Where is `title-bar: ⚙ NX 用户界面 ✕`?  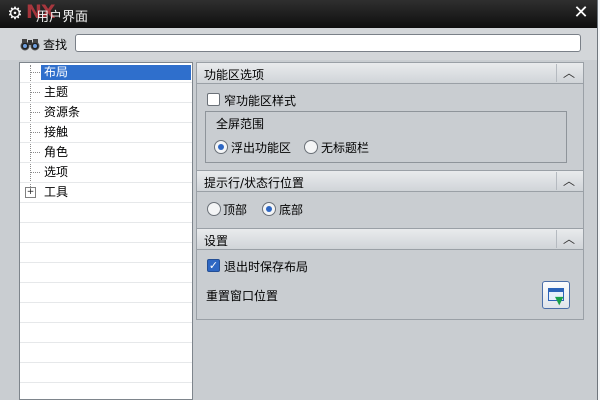
title-bar: ⚙ NX 用户界面 ✕ is located at coordinates (298, 14).